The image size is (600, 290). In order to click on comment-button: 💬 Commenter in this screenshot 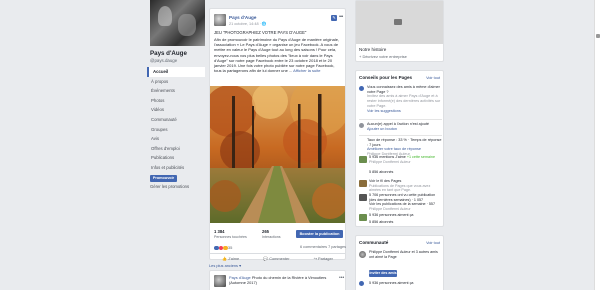, I will do `click(276, 258)`.